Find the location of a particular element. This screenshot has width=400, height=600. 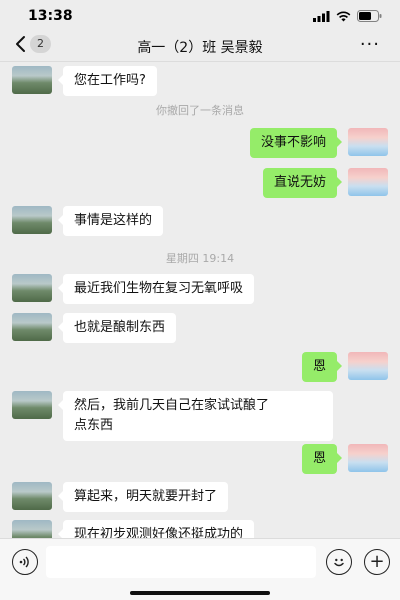

message-bubble: 算起来，明天就要开封了 is located at coordinates (143, 497).